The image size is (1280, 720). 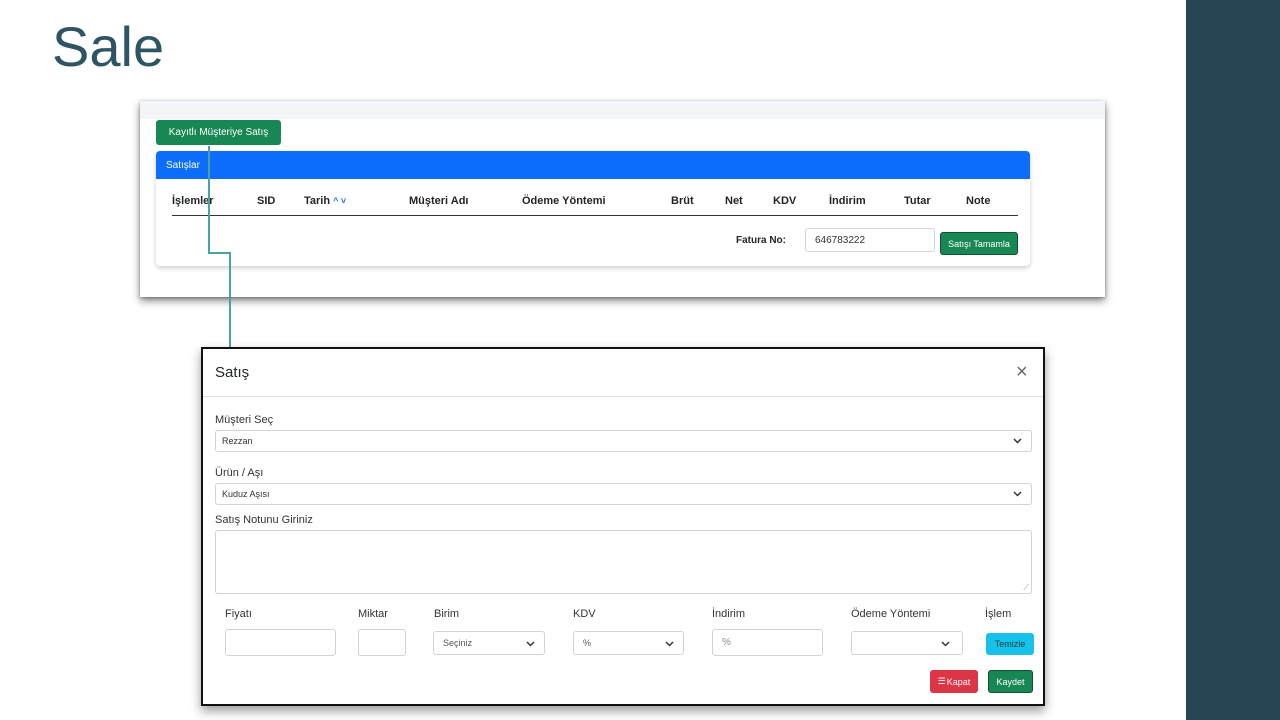 I want to click on vat-select: %, so click(x=628, y=643).